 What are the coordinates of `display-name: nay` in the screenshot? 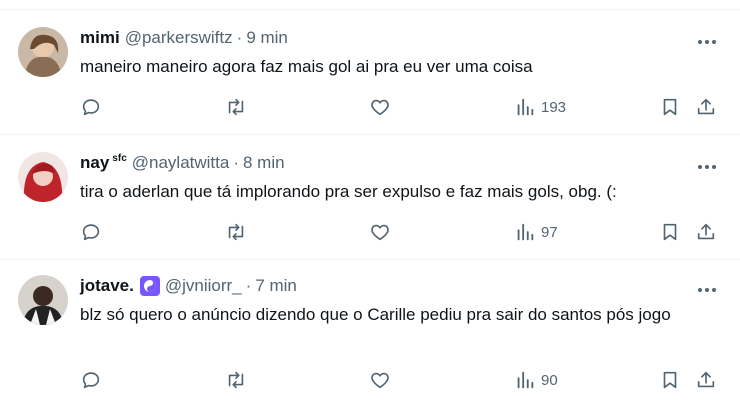 It's located at (94, 163).